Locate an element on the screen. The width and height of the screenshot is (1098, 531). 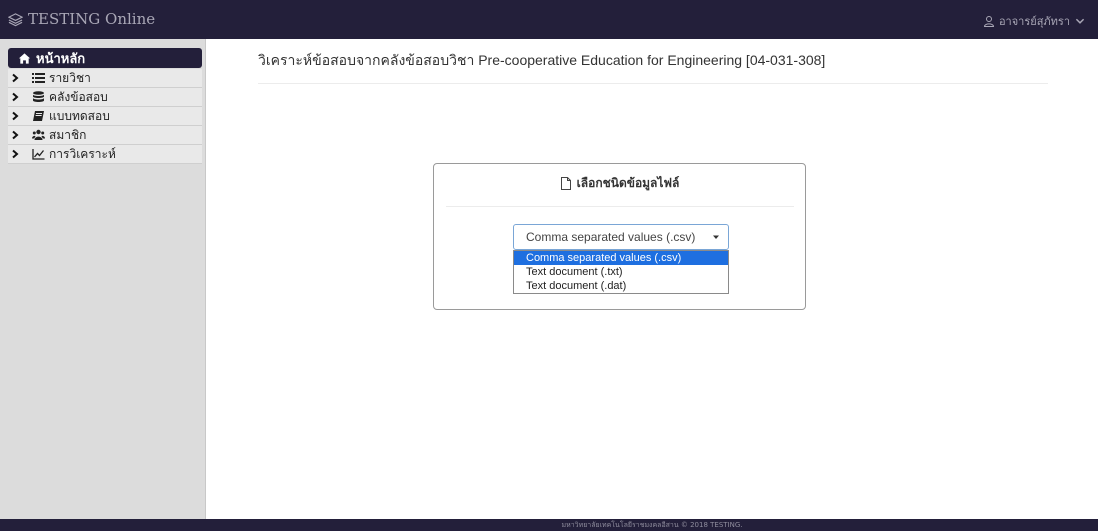
list-icon is located at coordinates (38, 78).